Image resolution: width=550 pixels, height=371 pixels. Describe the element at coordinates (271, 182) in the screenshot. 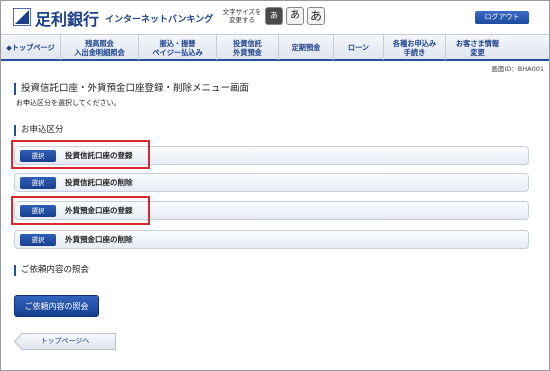

I see `option-row-fund-delete: 選択 投資信託口座の削除` at that location.